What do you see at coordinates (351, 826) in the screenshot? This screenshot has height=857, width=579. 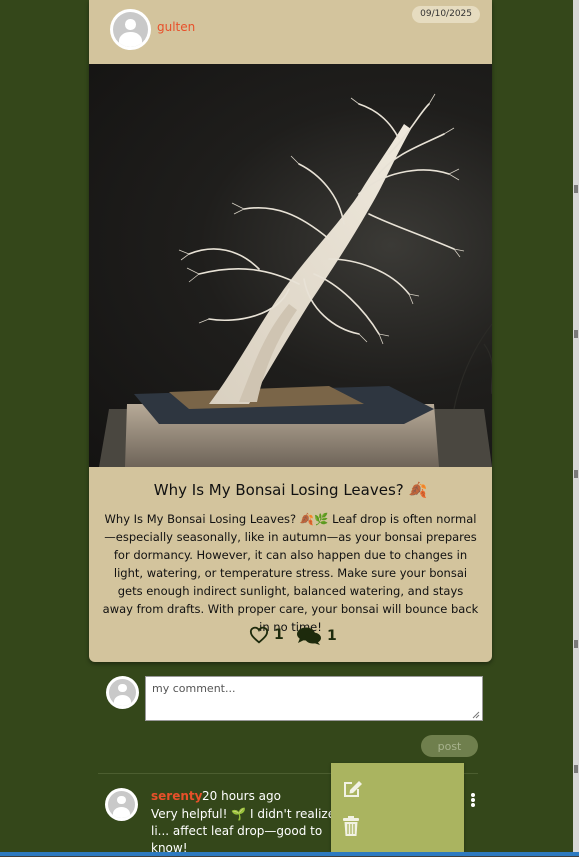 I see `trash-icon` at bounding box center [351, 826].